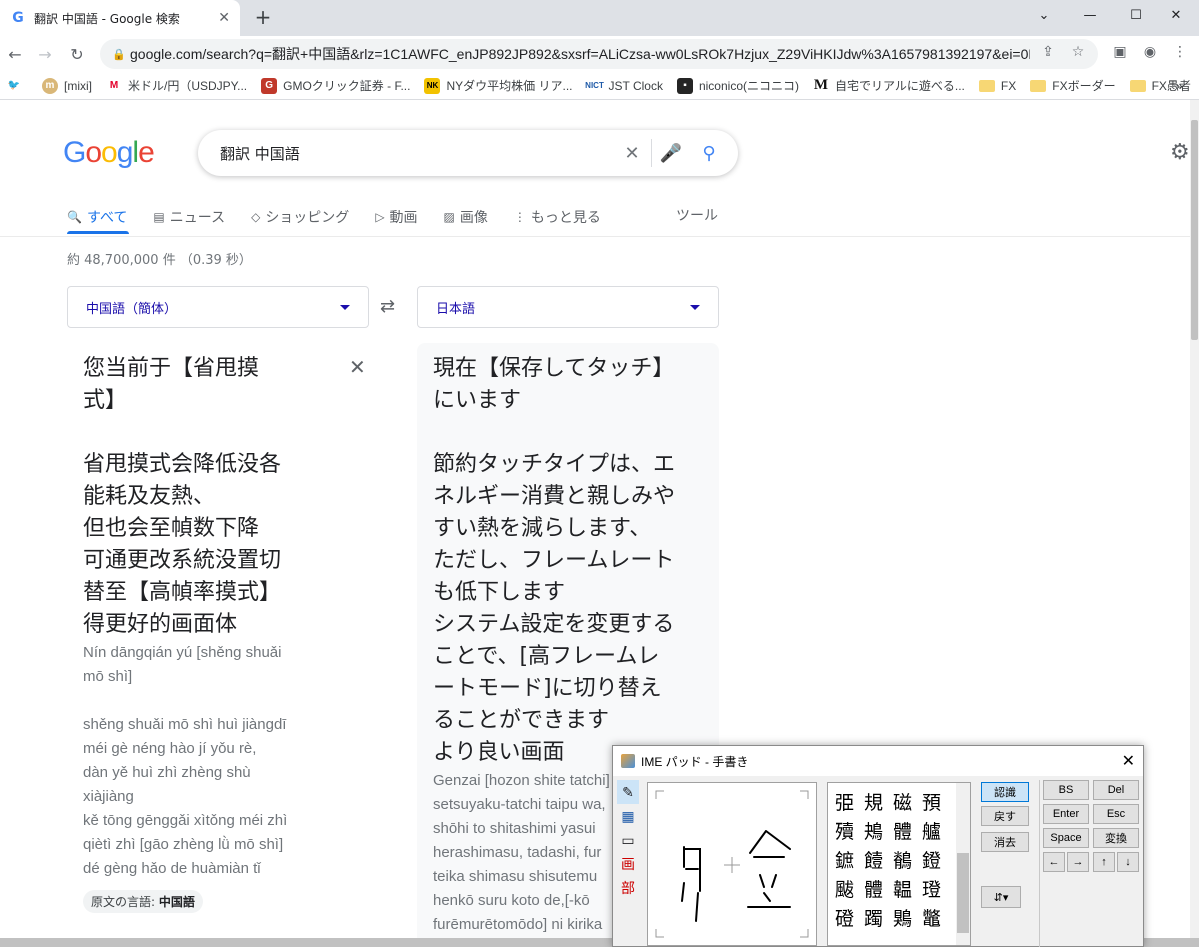 Image resolution: width=1199 pixels, height=947 pixels. Describe the element at coordinates (844, 859) in the screenshot. I see `candidate-char: 鏣` at that location.